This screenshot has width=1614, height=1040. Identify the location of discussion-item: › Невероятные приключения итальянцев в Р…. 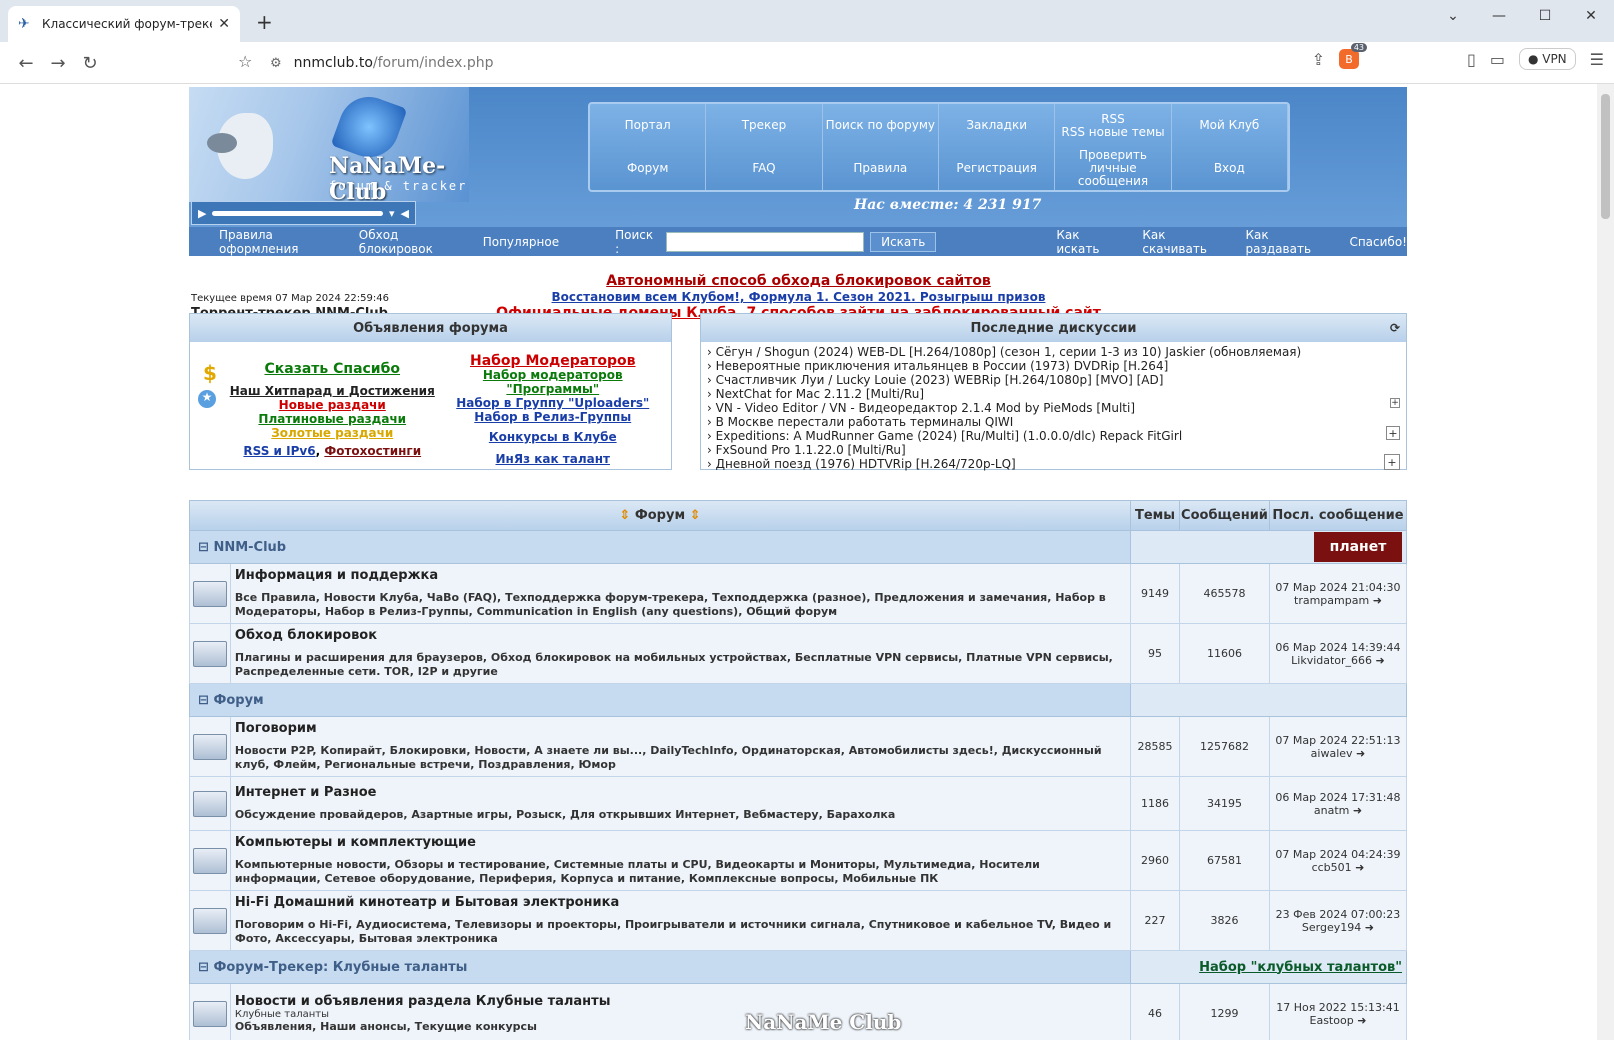
(1053, 366).